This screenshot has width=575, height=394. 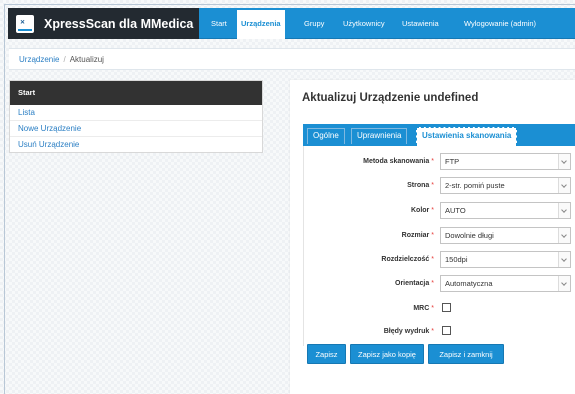 I want to click on tab-bar: Ogólne Uprawnienia Ustawienia skanowania, so click(x=439, y=135).